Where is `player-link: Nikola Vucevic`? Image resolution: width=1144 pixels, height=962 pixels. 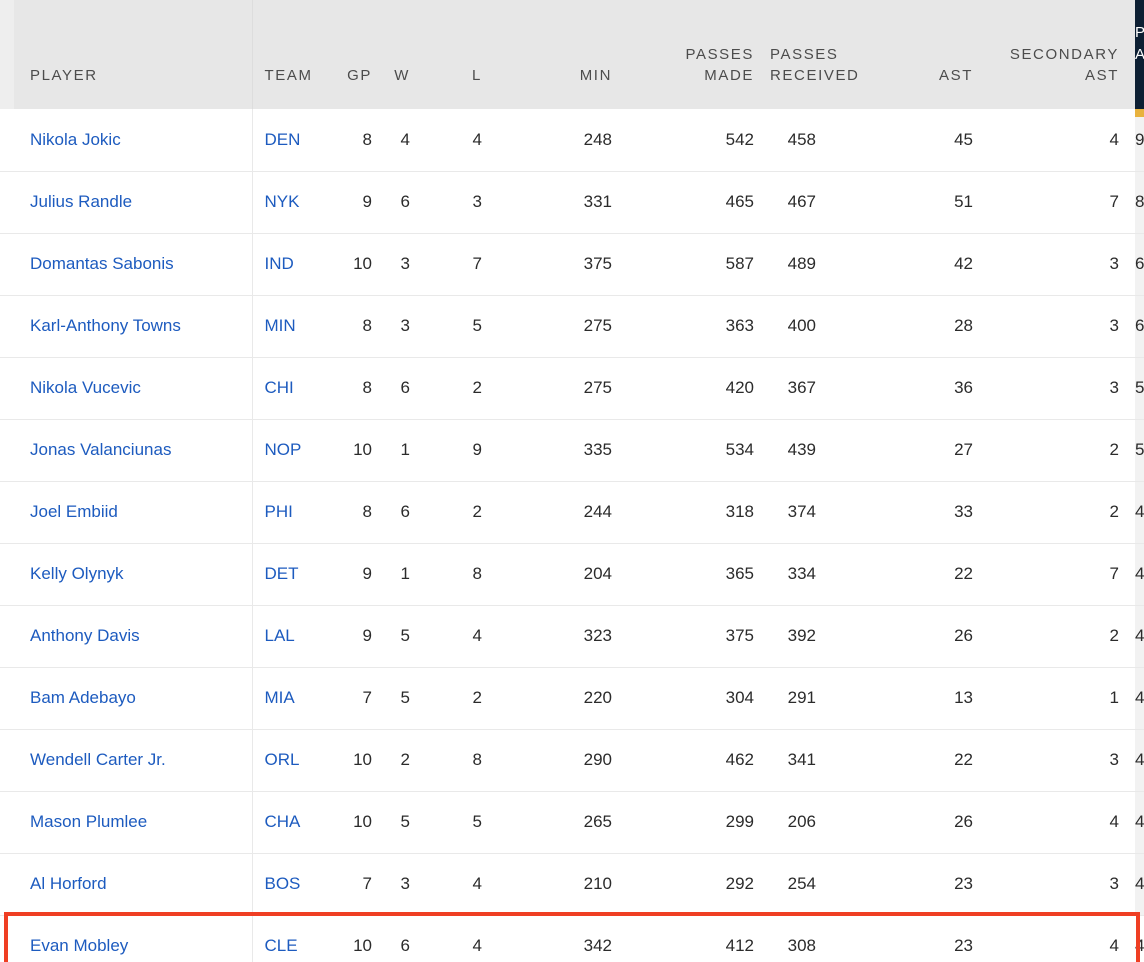 player-link: Nikola Vucevic is located at coordinates (85, 387).